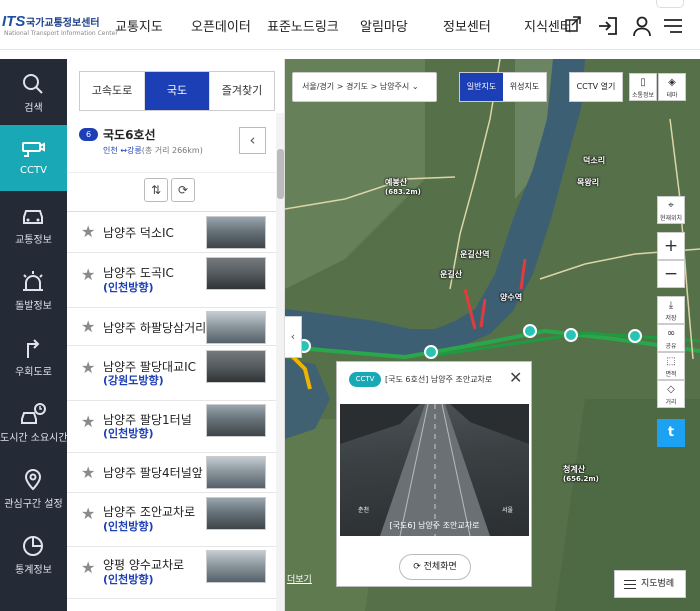 The width and height of the screenshot is (700, 611). Describe the element at coordinates (673, 26) in the screenshot. I see `menu-icon` at that location.